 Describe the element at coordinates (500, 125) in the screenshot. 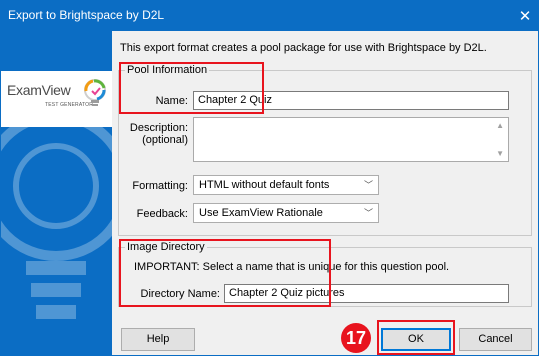

I see `scroll-up-icon: ▲` at that location.